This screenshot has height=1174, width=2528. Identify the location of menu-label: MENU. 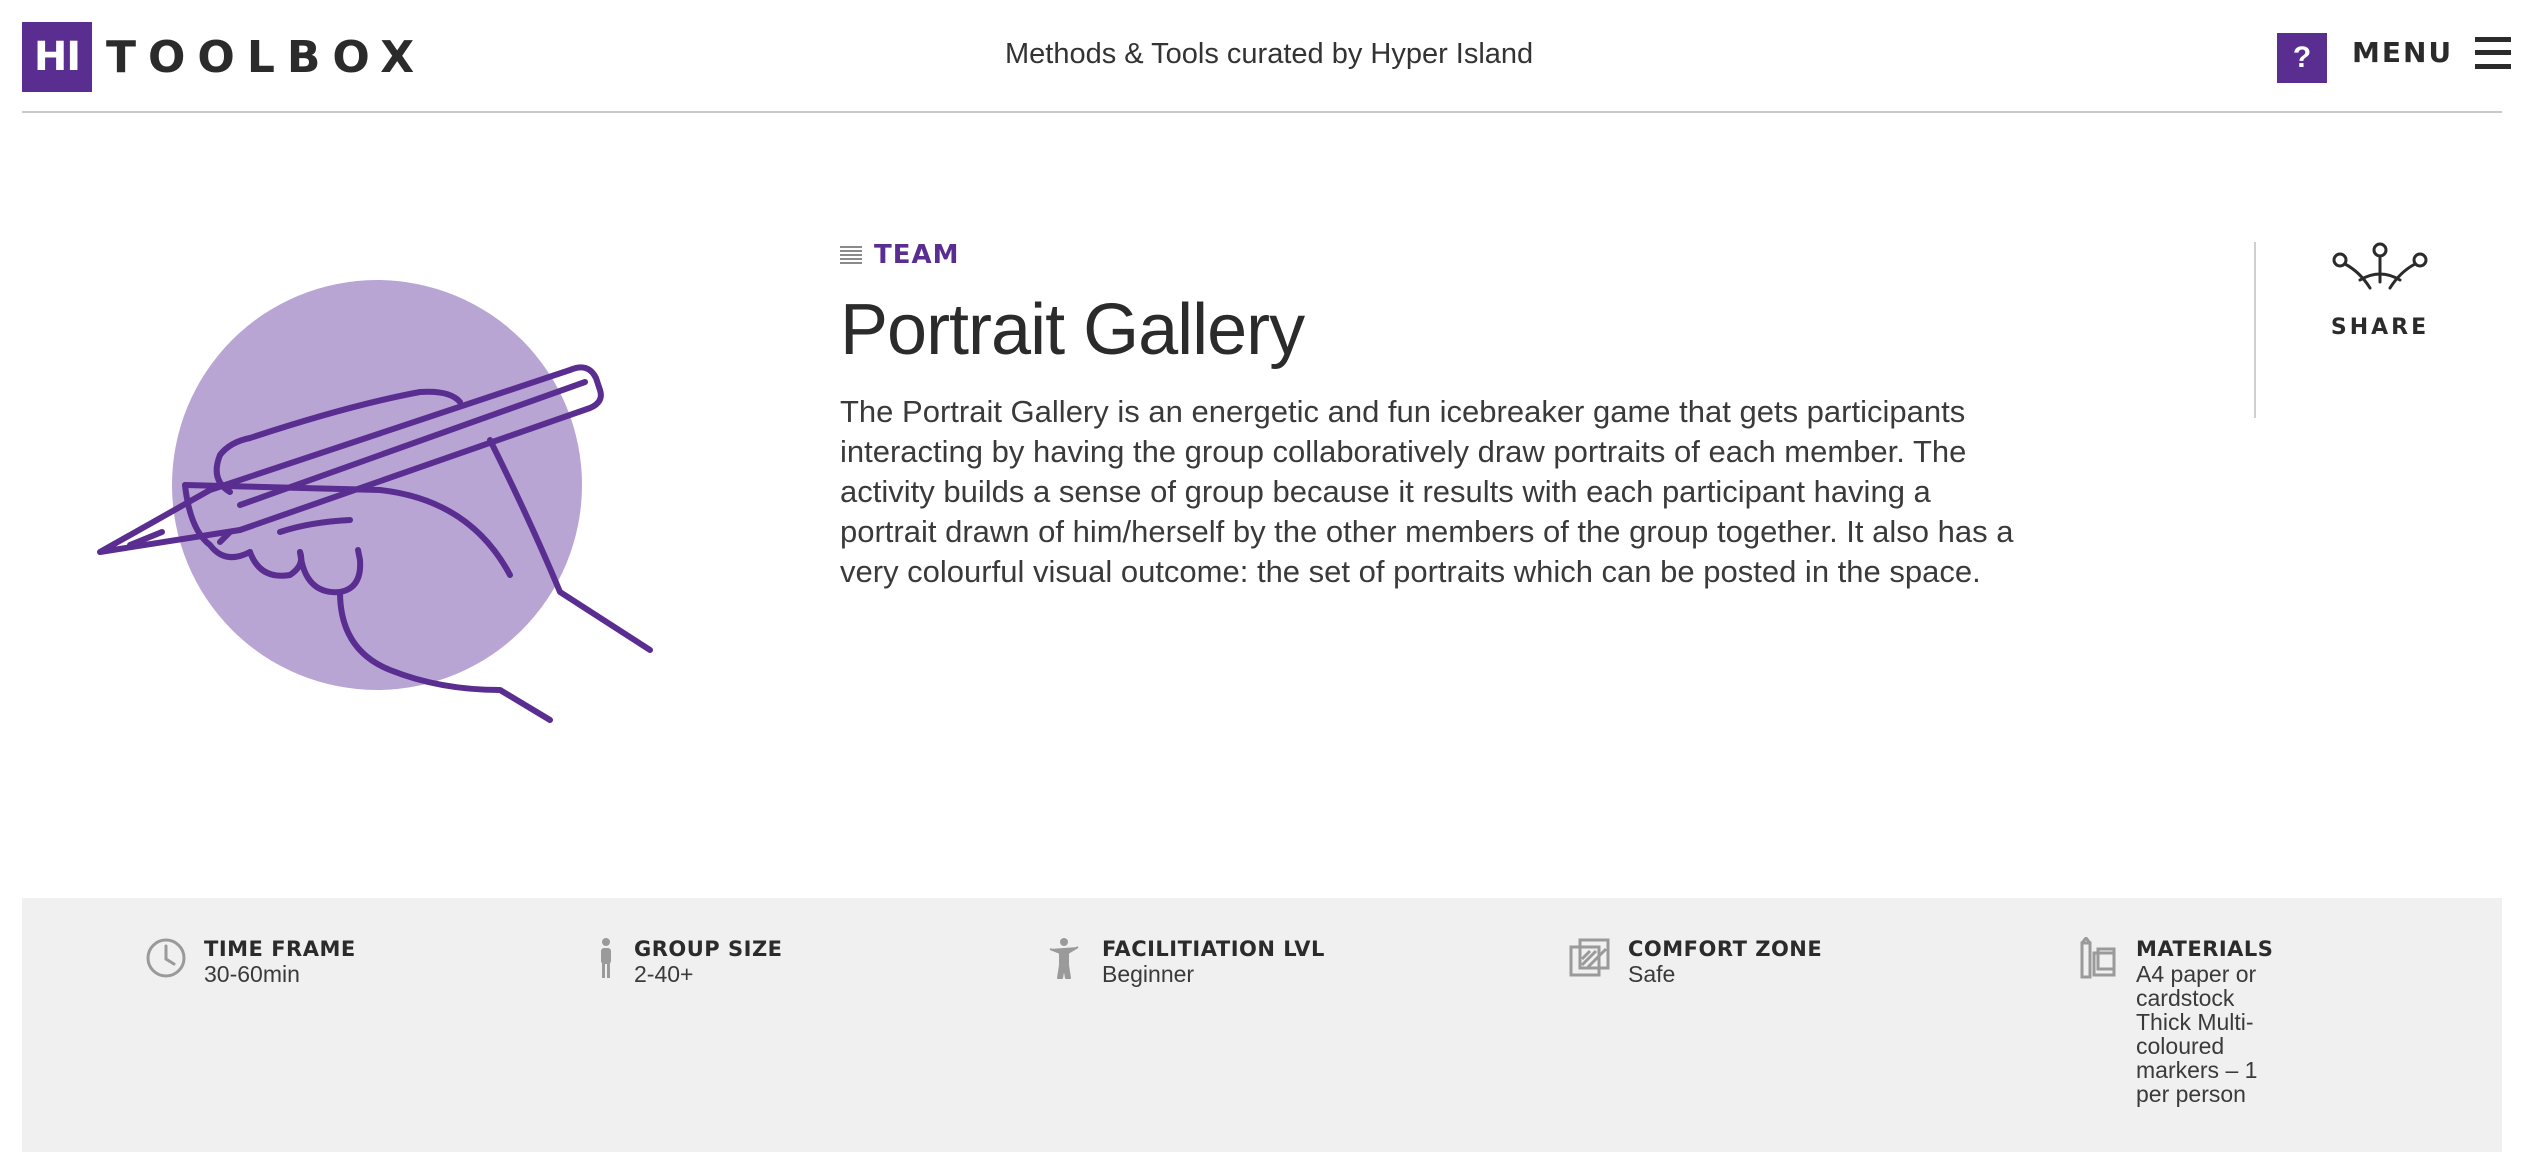
(2403, 52).